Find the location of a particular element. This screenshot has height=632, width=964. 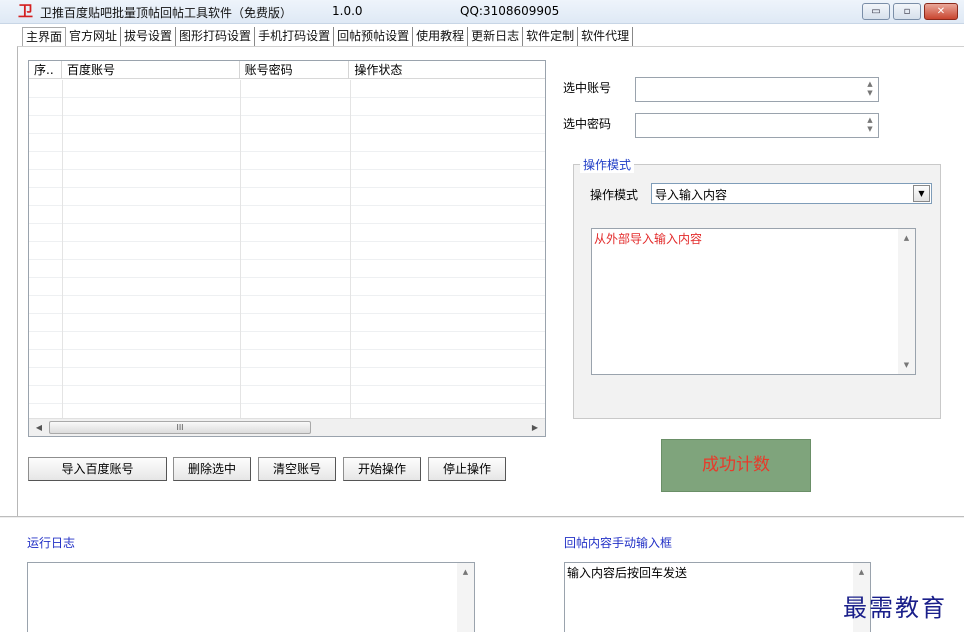

vertical-scrollbar: ▲ is located at coordinates (465, 597).